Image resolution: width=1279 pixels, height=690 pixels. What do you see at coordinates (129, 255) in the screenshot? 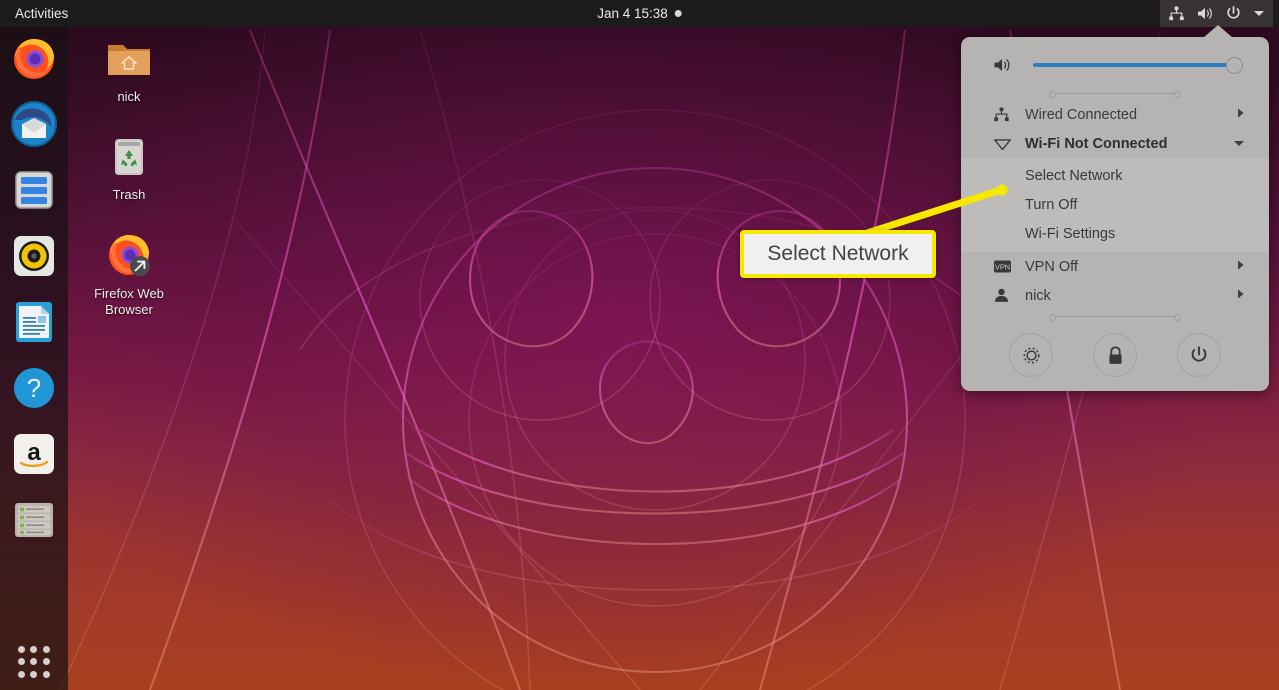
I see `firefox-shortcut-icon` at bounding box center [129, 255].